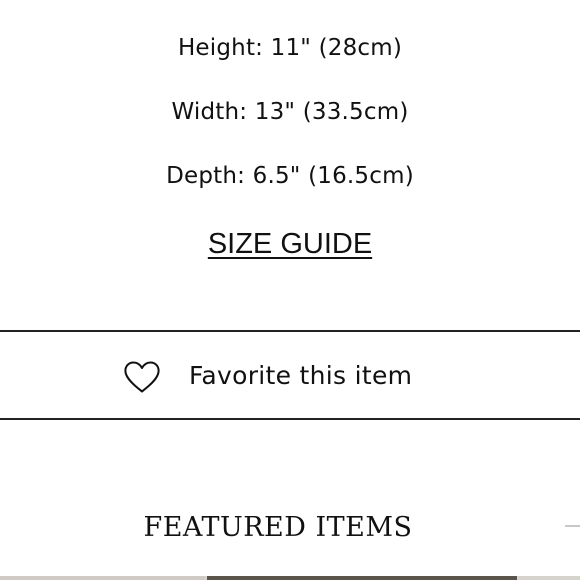 The height and width of the screenshot is (580, 580). I want to click on dimension-depth: Depth: 6.5" (16.5cm), so click(290, 176).